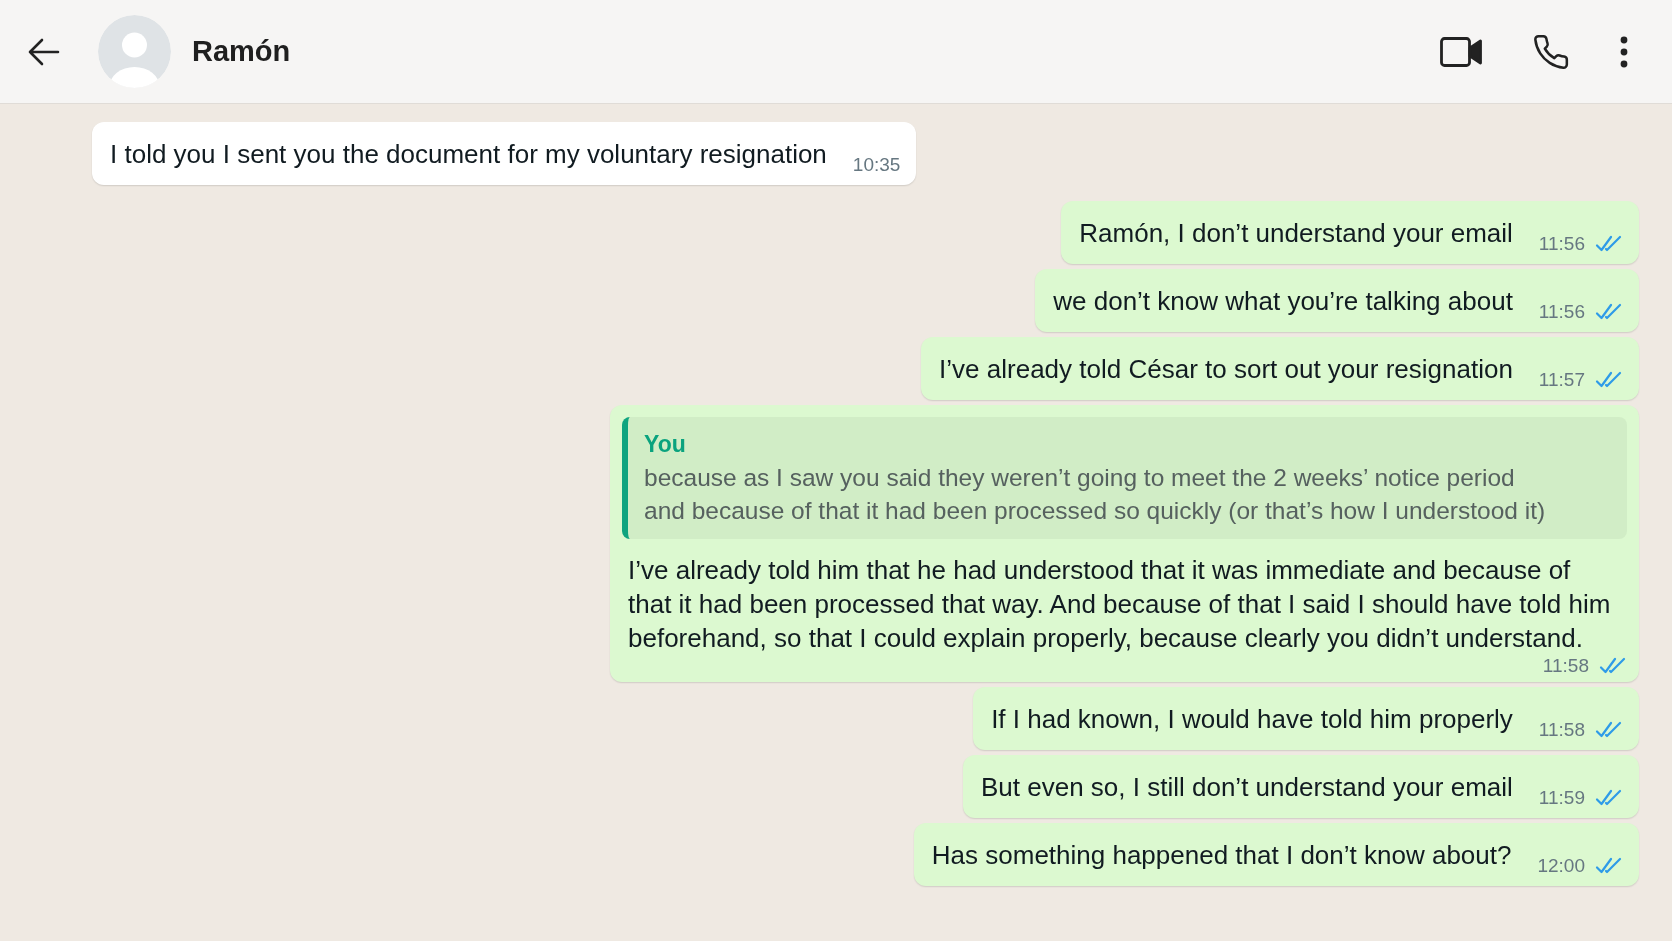  I want to click on quoted-author: You, so click(665, 444).